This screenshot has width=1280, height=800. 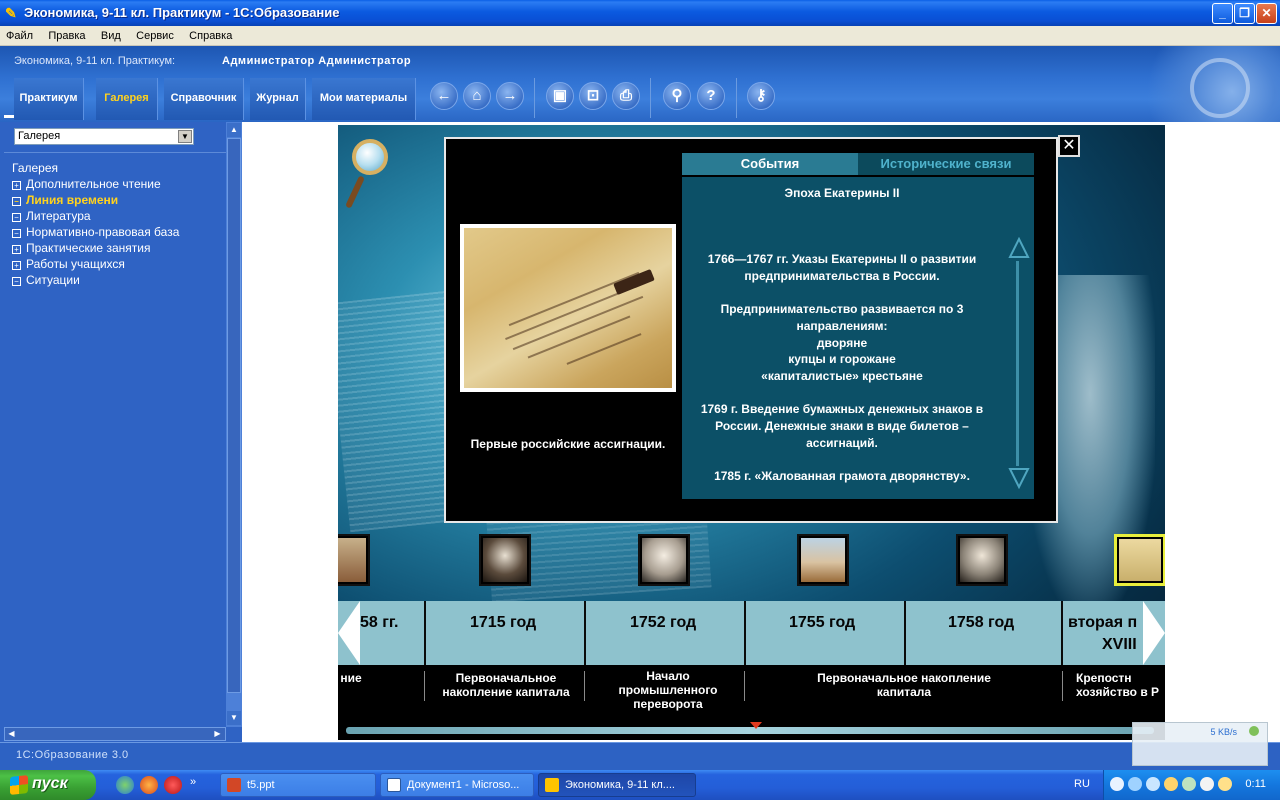 What do you see at coordinates (117, 169) in the screenshot?
I see `tree-item-gallery: Галерея` at bounding box center [117, 169].